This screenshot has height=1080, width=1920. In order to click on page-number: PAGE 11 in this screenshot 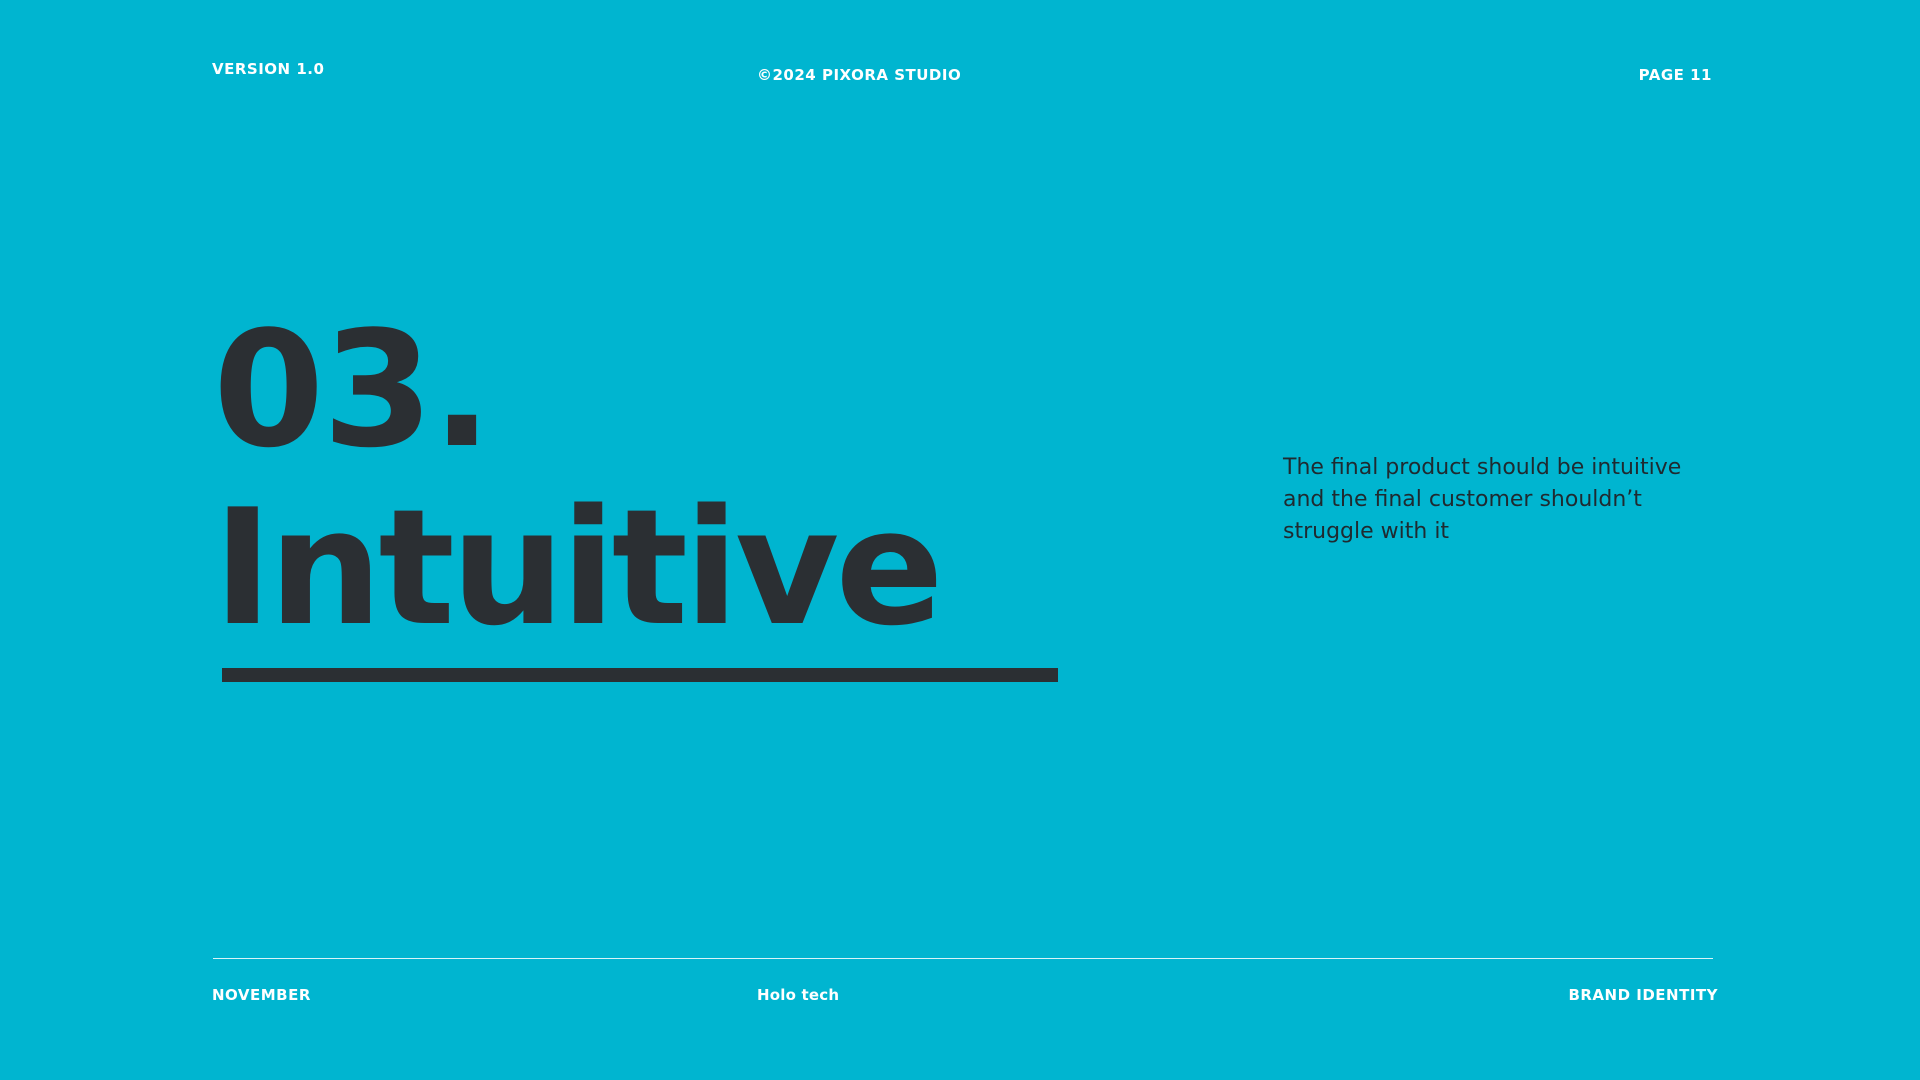, I will do `click(1675, 75)`.